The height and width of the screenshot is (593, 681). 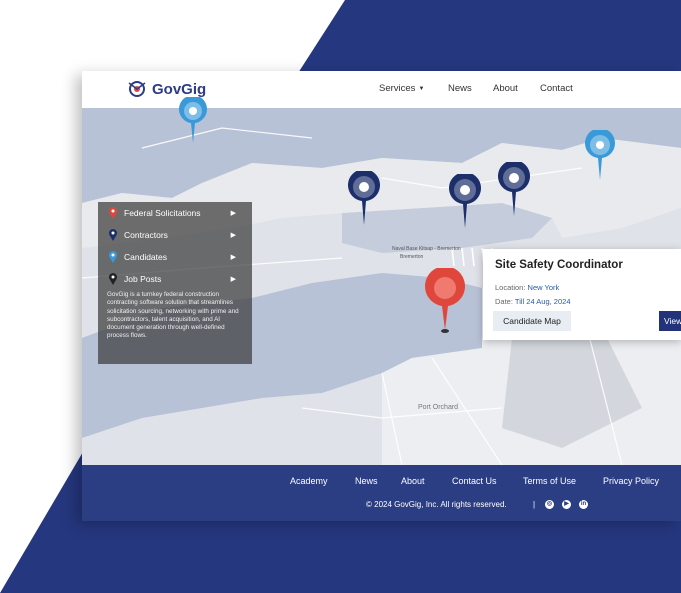 I want to click on govgig-logo-icon, so click(x=137, y=89).